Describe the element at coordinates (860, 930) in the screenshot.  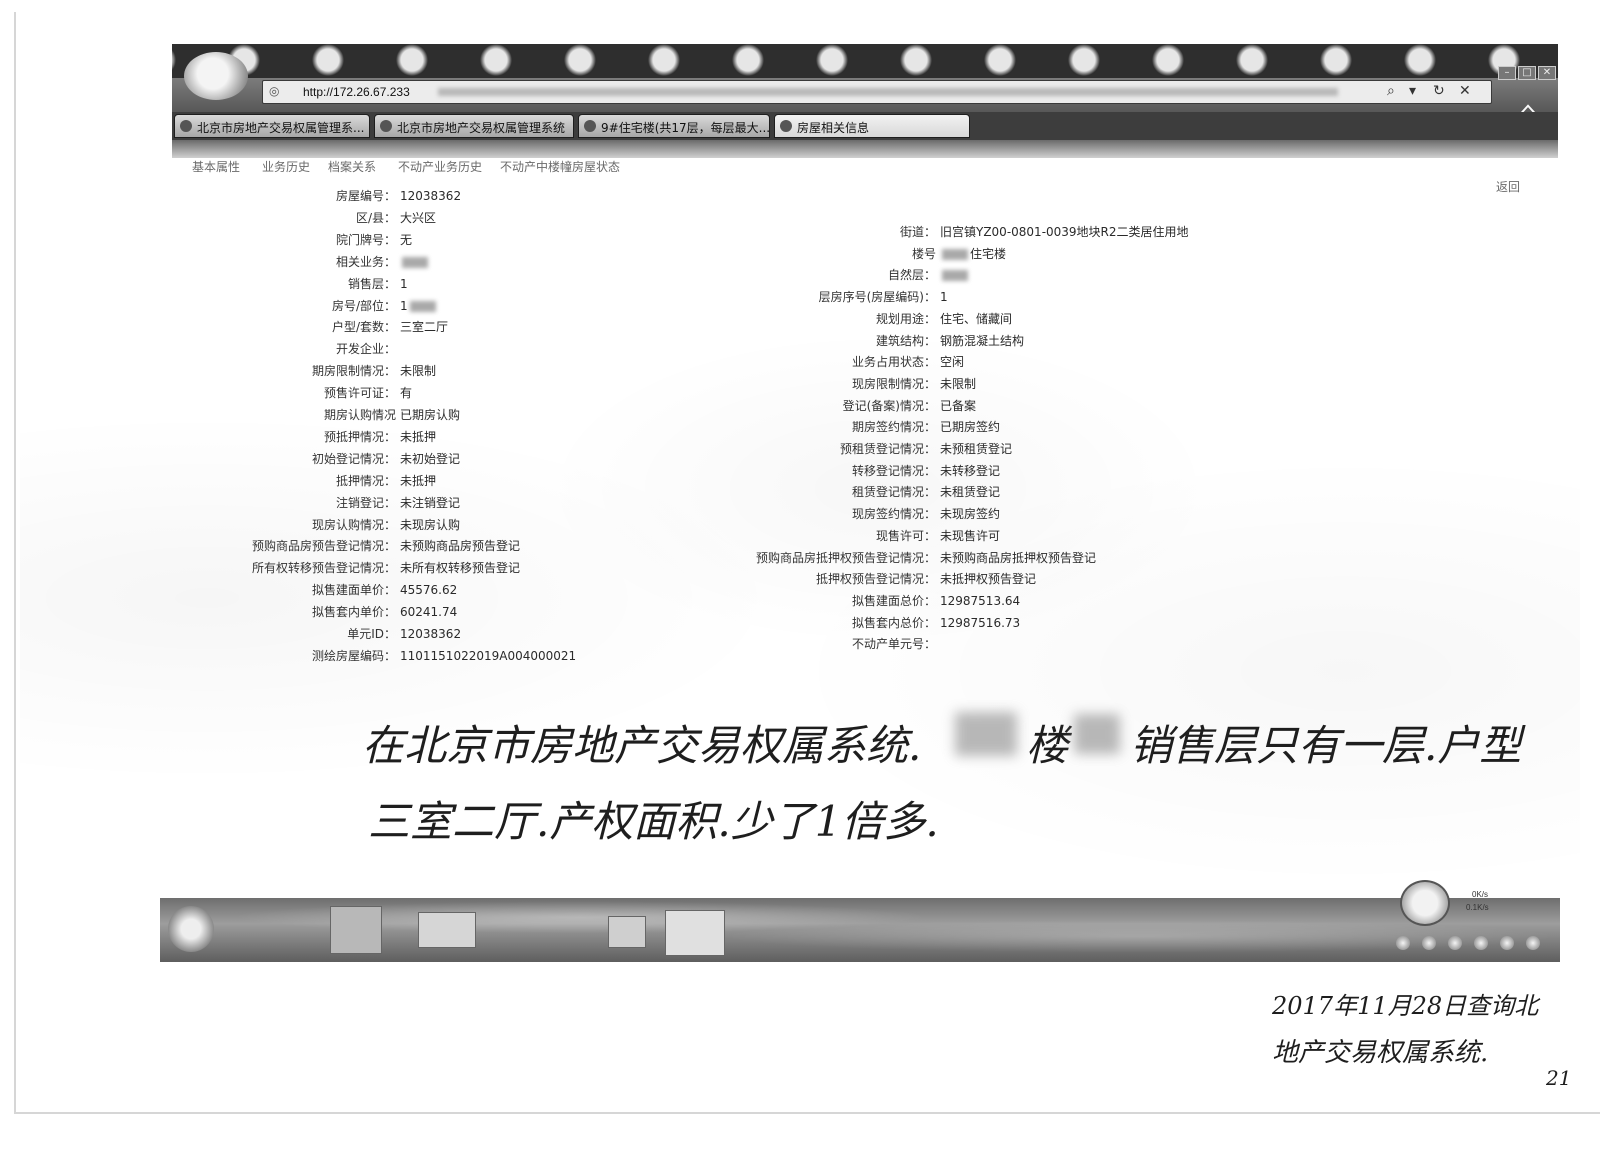
I see `taskbar` at that location.